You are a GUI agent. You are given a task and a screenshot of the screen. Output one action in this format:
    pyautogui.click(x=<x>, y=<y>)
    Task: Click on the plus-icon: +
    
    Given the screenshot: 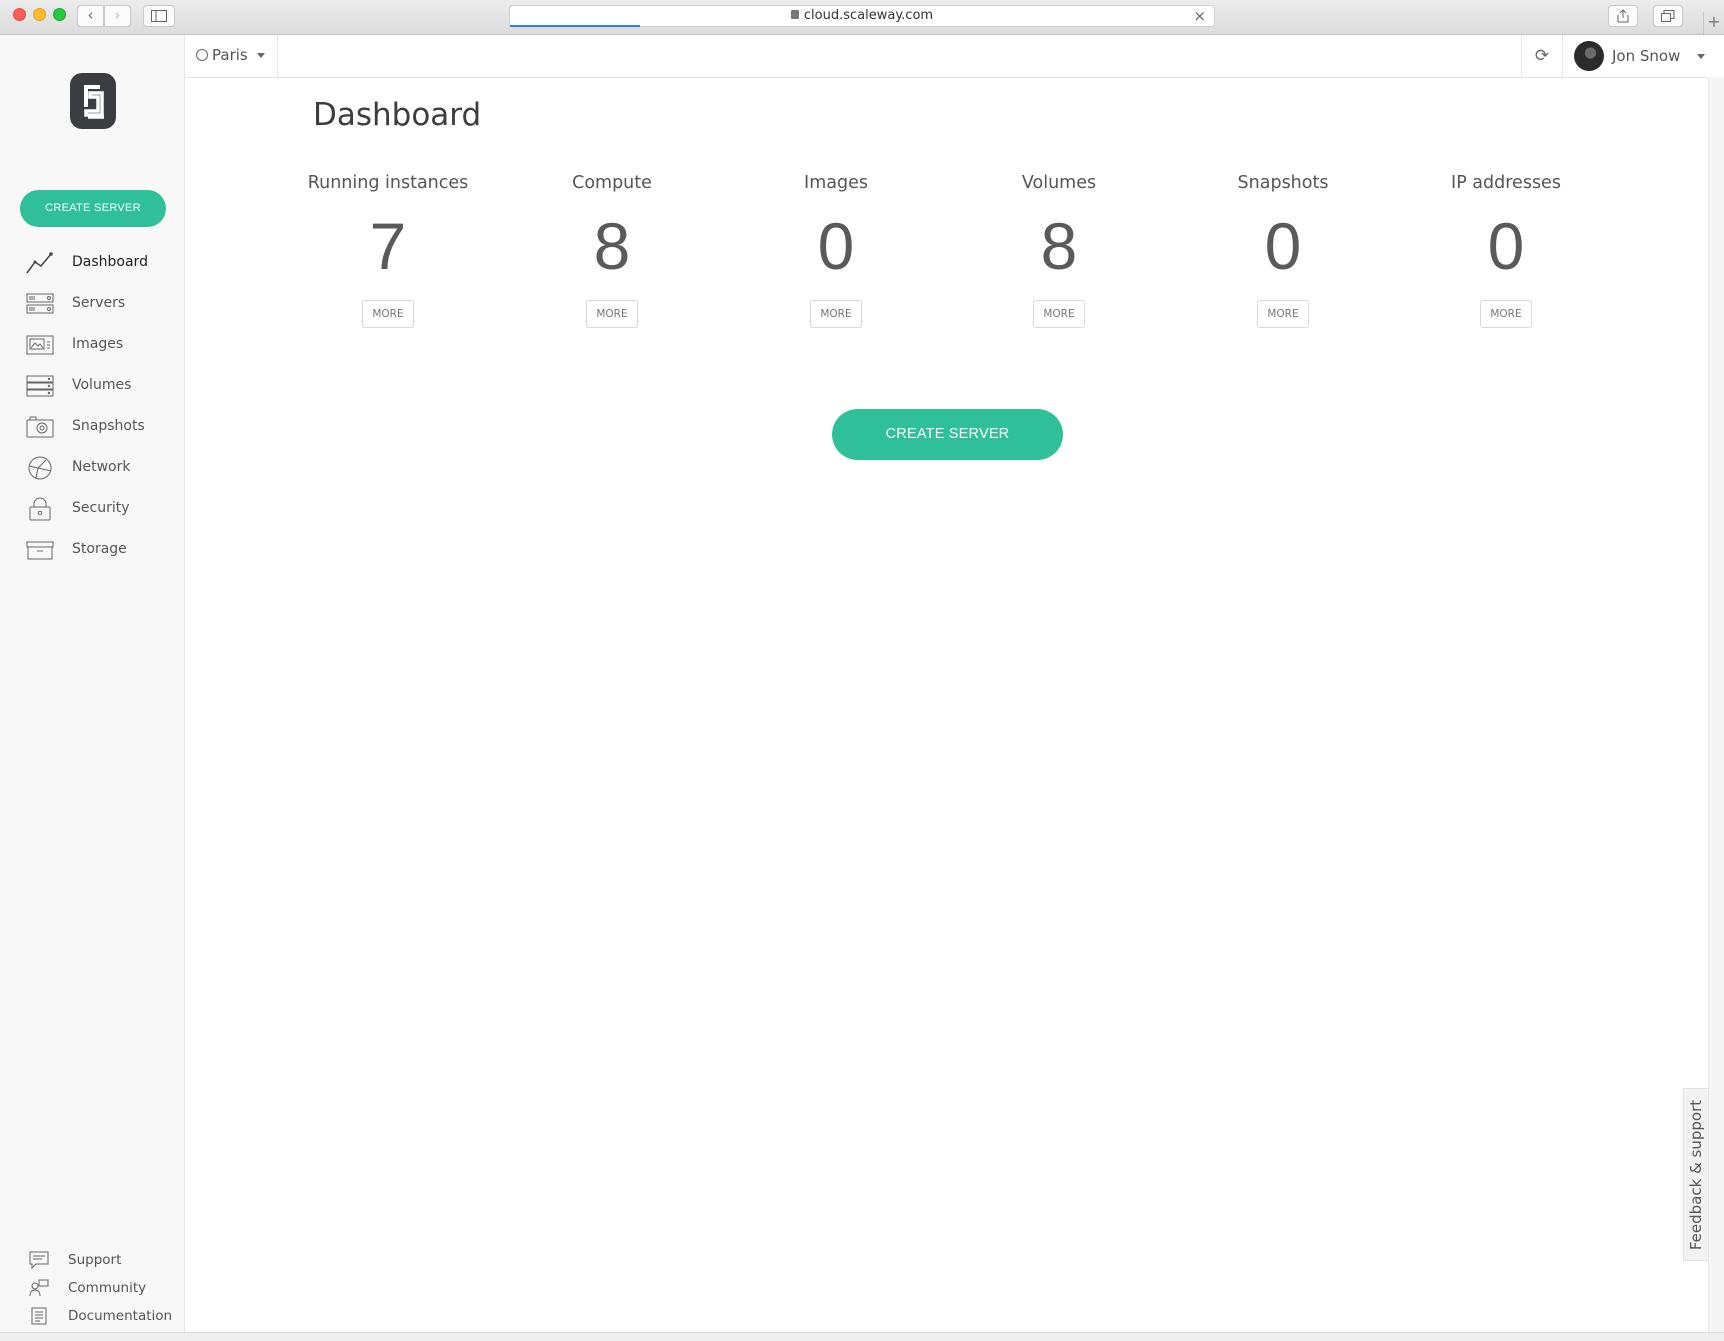 What is the action you would take?
    pyautogui.click(x=1714, y=21)
    